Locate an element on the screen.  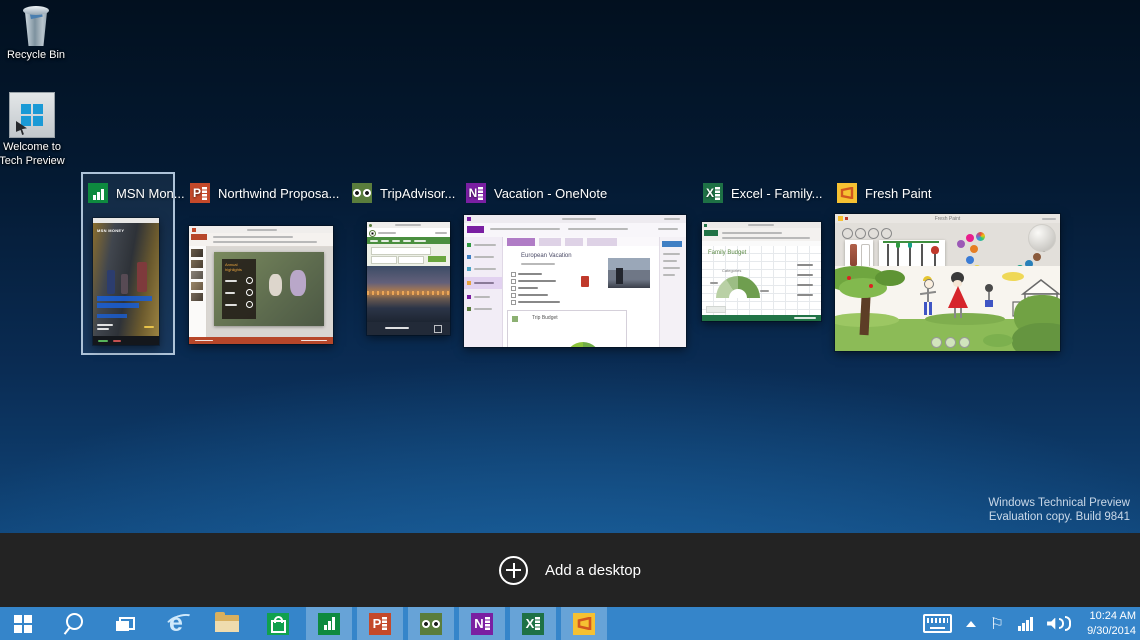
powerpoint-icon: P is located at coordinates (200, 193).